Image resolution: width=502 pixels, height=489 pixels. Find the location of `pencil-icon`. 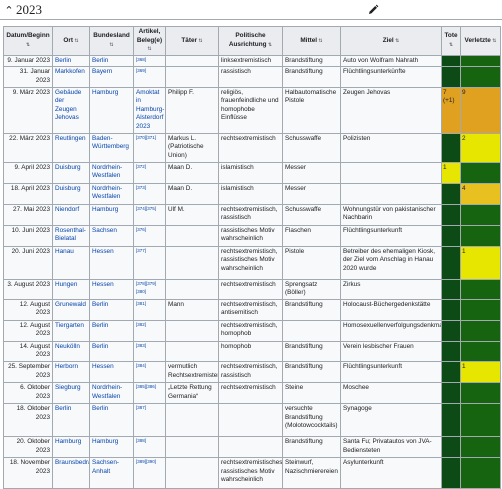

pencil-icon is located at coordinates (373, 10).